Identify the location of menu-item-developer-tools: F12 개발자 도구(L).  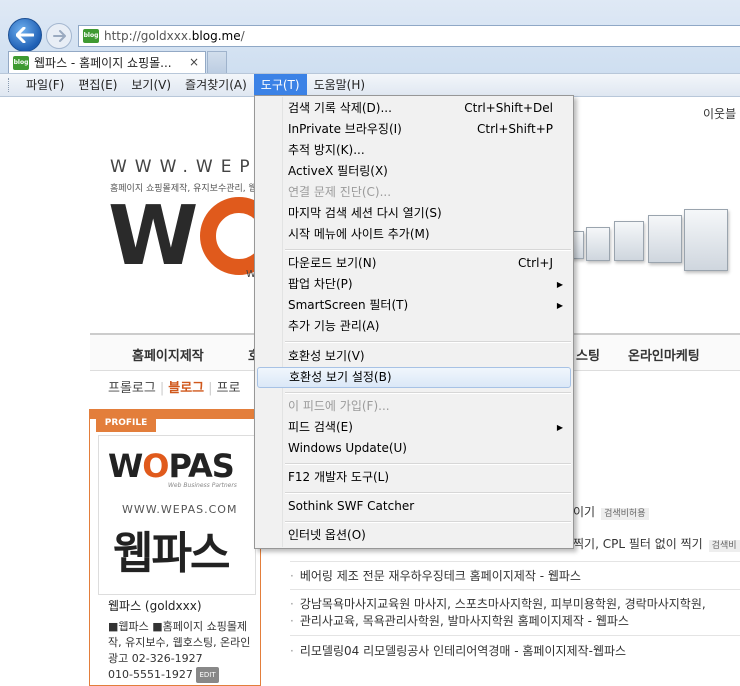
(414, 477).